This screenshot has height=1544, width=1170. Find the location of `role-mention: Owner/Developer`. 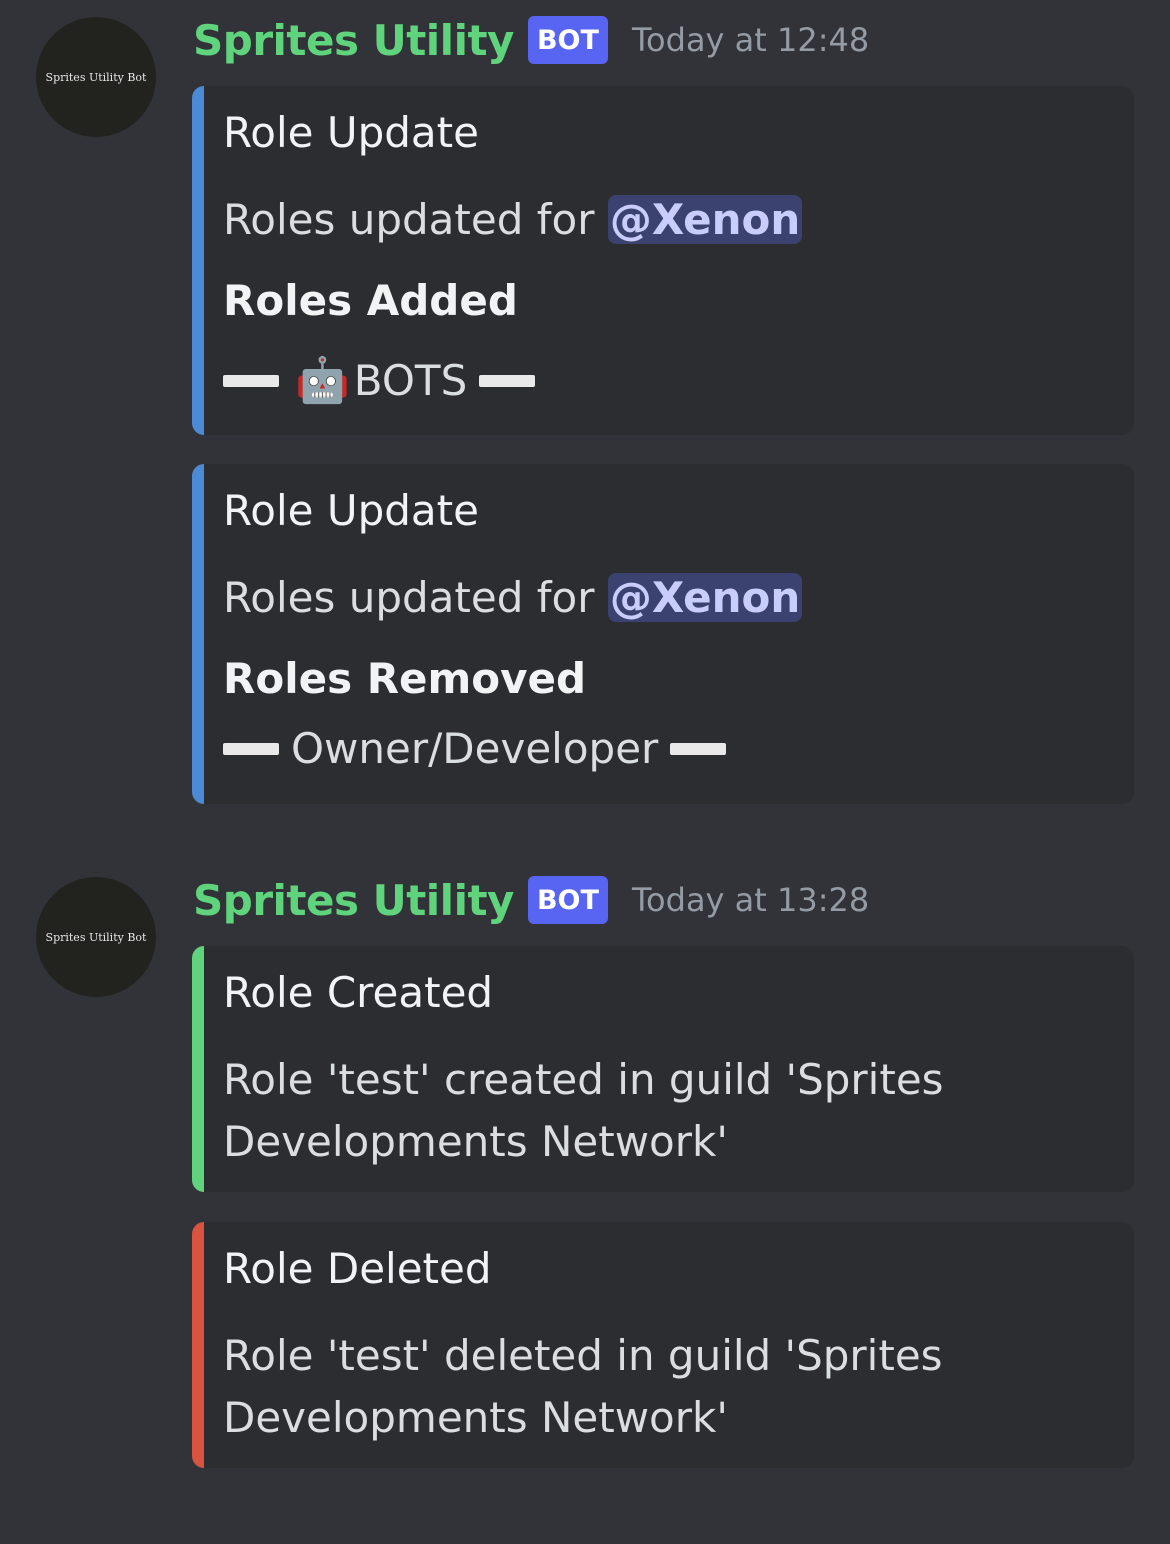

role-mention: Owner/Developer is located at coordinates (475, 748).